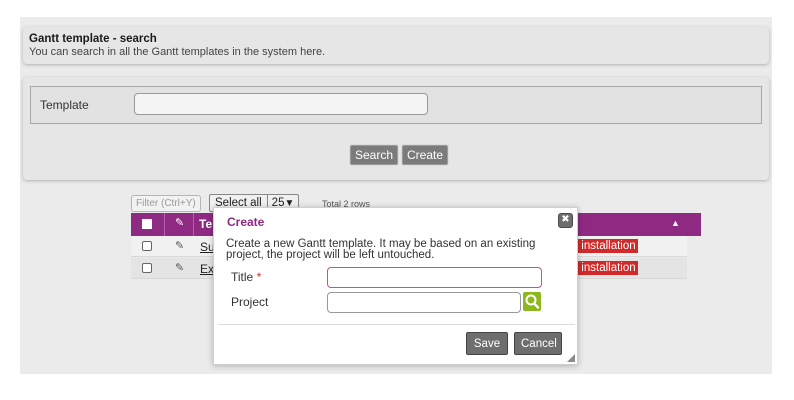 The width and height of the screenshot is (794, 400). I want to click on select-all-checkbox, so click(147, 224).